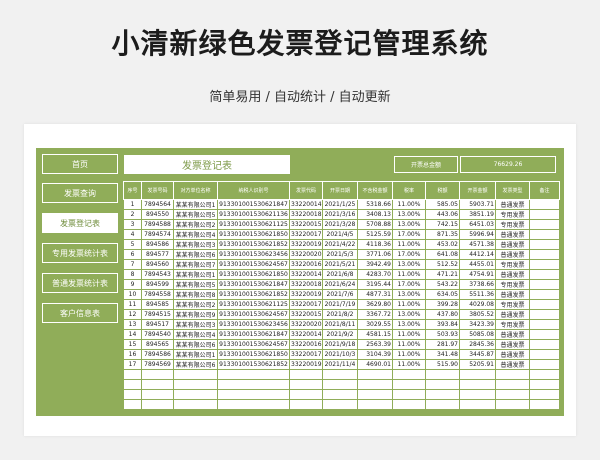 The height and width of the screenshot is (460, 600). What do you see at coordinates (375, 364) in the screenshot?
I see `col-amount-excl-tax-cell: 4690.01` at bounding box center [375, 364].